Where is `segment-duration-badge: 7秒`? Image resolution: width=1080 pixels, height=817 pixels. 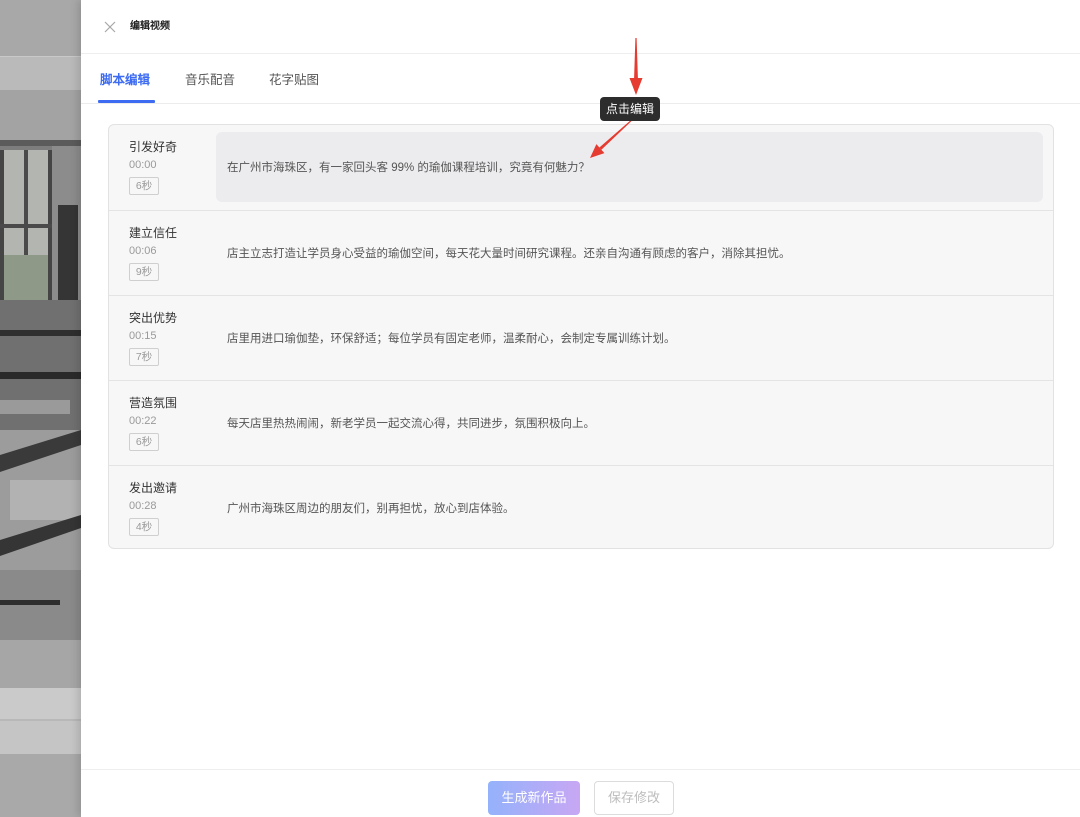
segment-duration-badge: 7秒 is located at coordinates (144, 357).